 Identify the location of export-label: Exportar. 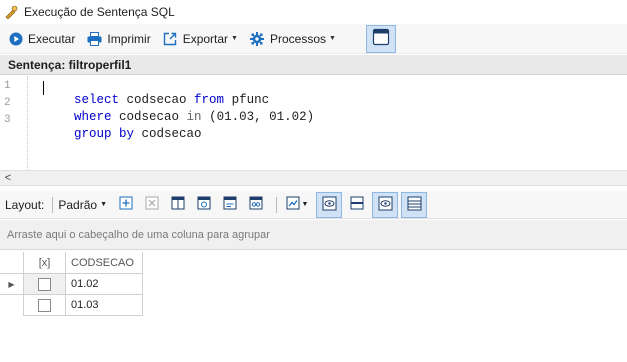
(205, 38).